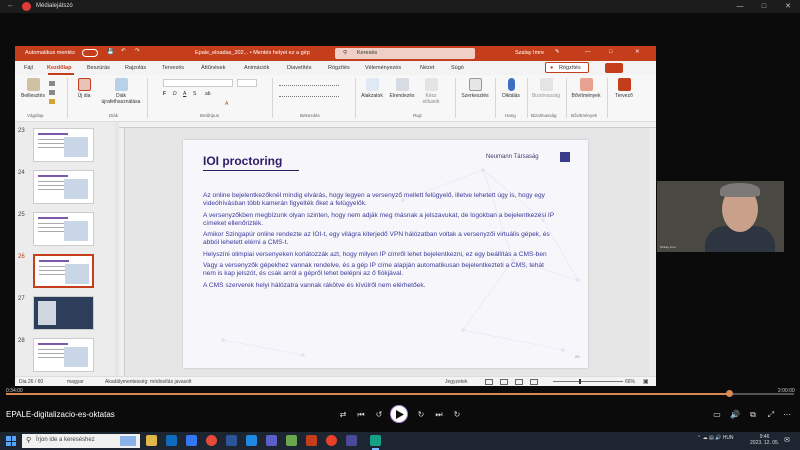 The width and height of the screenshot is (800, 450). I want to click on edge-icon, so click(191, 440).